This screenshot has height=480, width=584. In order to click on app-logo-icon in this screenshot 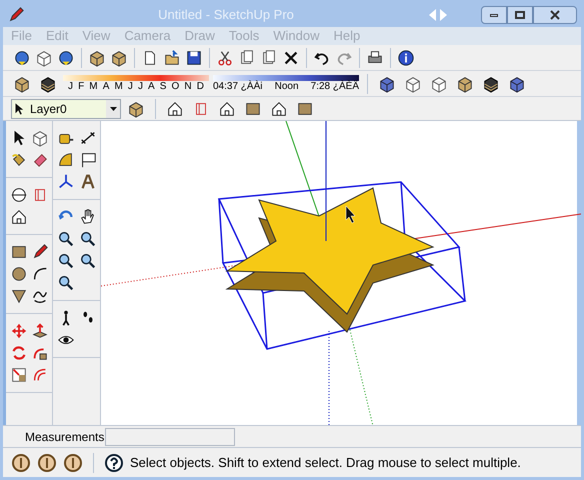, I will do `click(16, 15)`.